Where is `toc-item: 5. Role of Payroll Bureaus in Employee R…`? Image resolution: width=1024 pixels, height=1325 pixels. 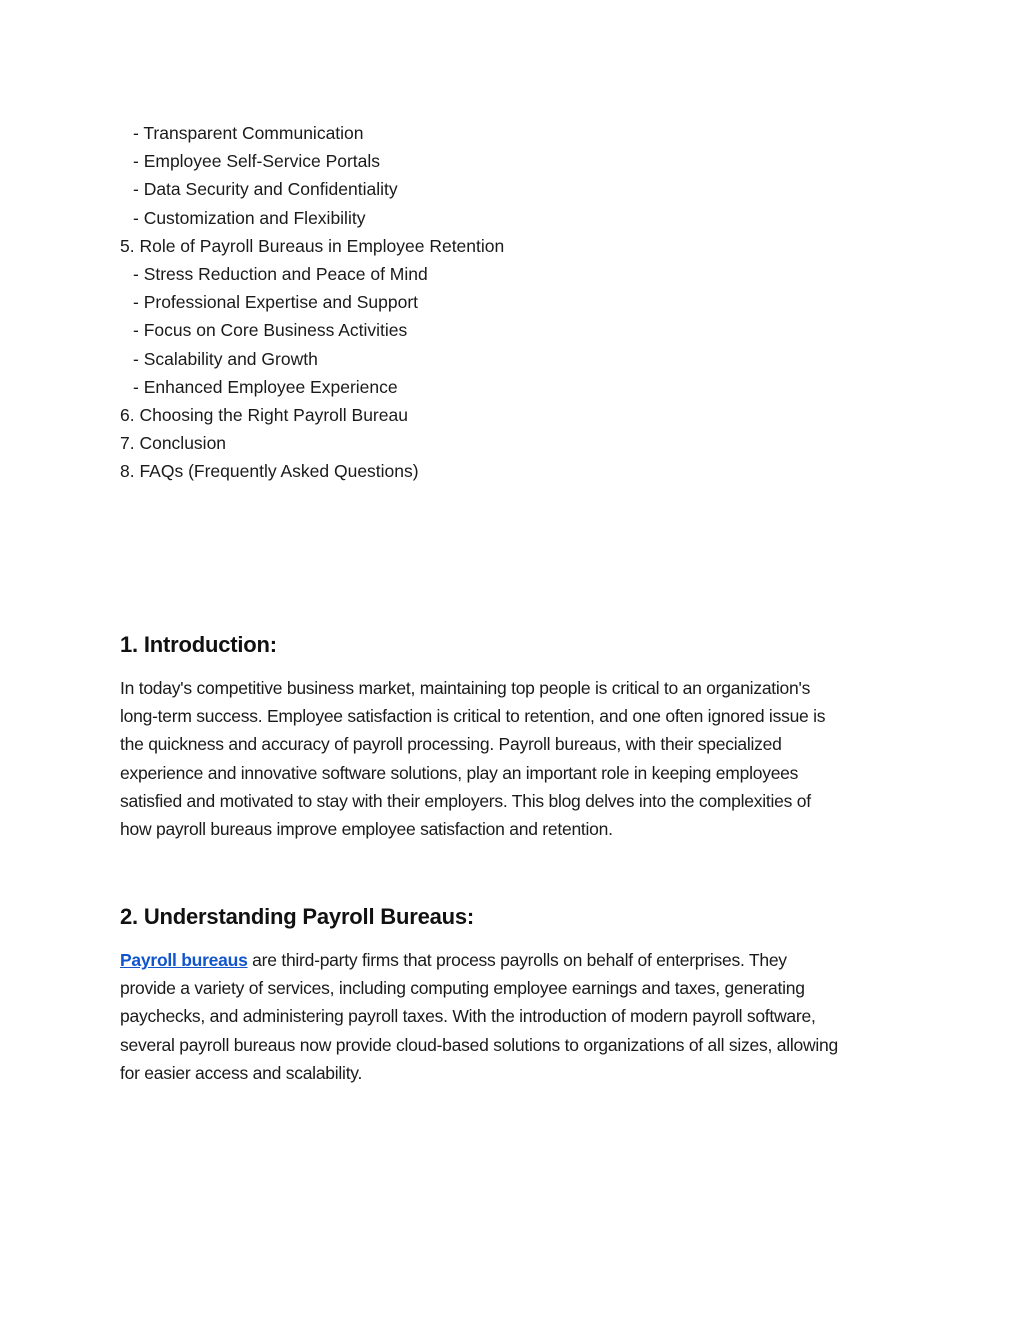 toc-item: 5. Role of Payroll Bureaus in Employee R… is located at coordinates (312, 245).